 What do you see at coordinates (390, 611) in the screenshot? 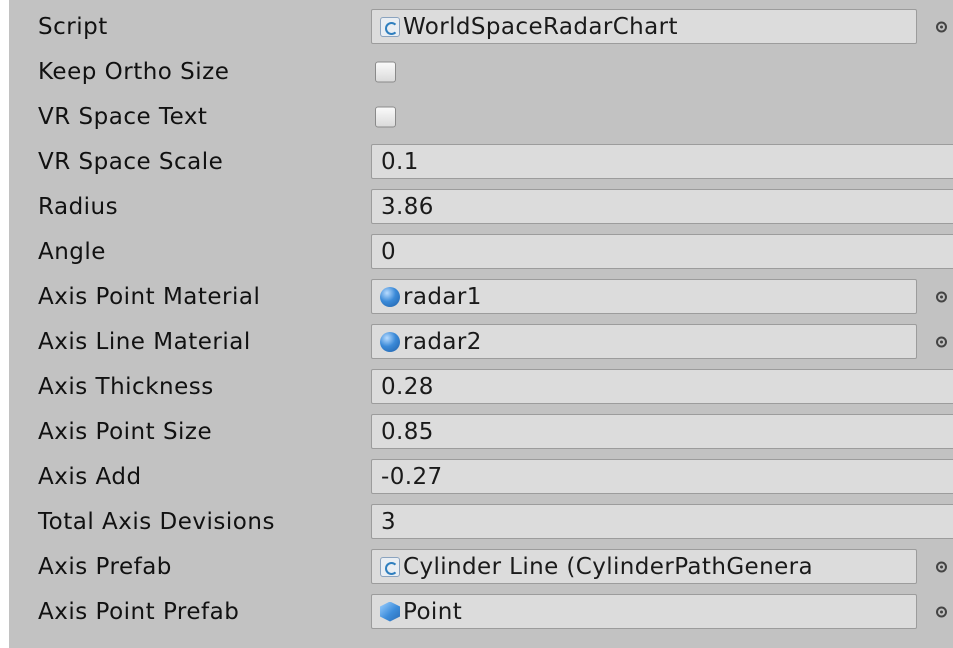
I see `prefab-icon` at bounding box center [390, 611].